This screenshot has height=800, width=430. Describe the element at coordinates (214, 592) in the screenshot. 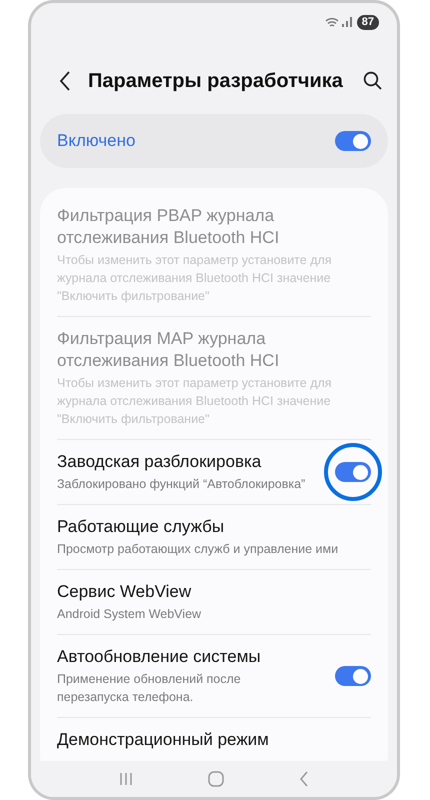

I see `setting-title: Сервис WebView` at that location.